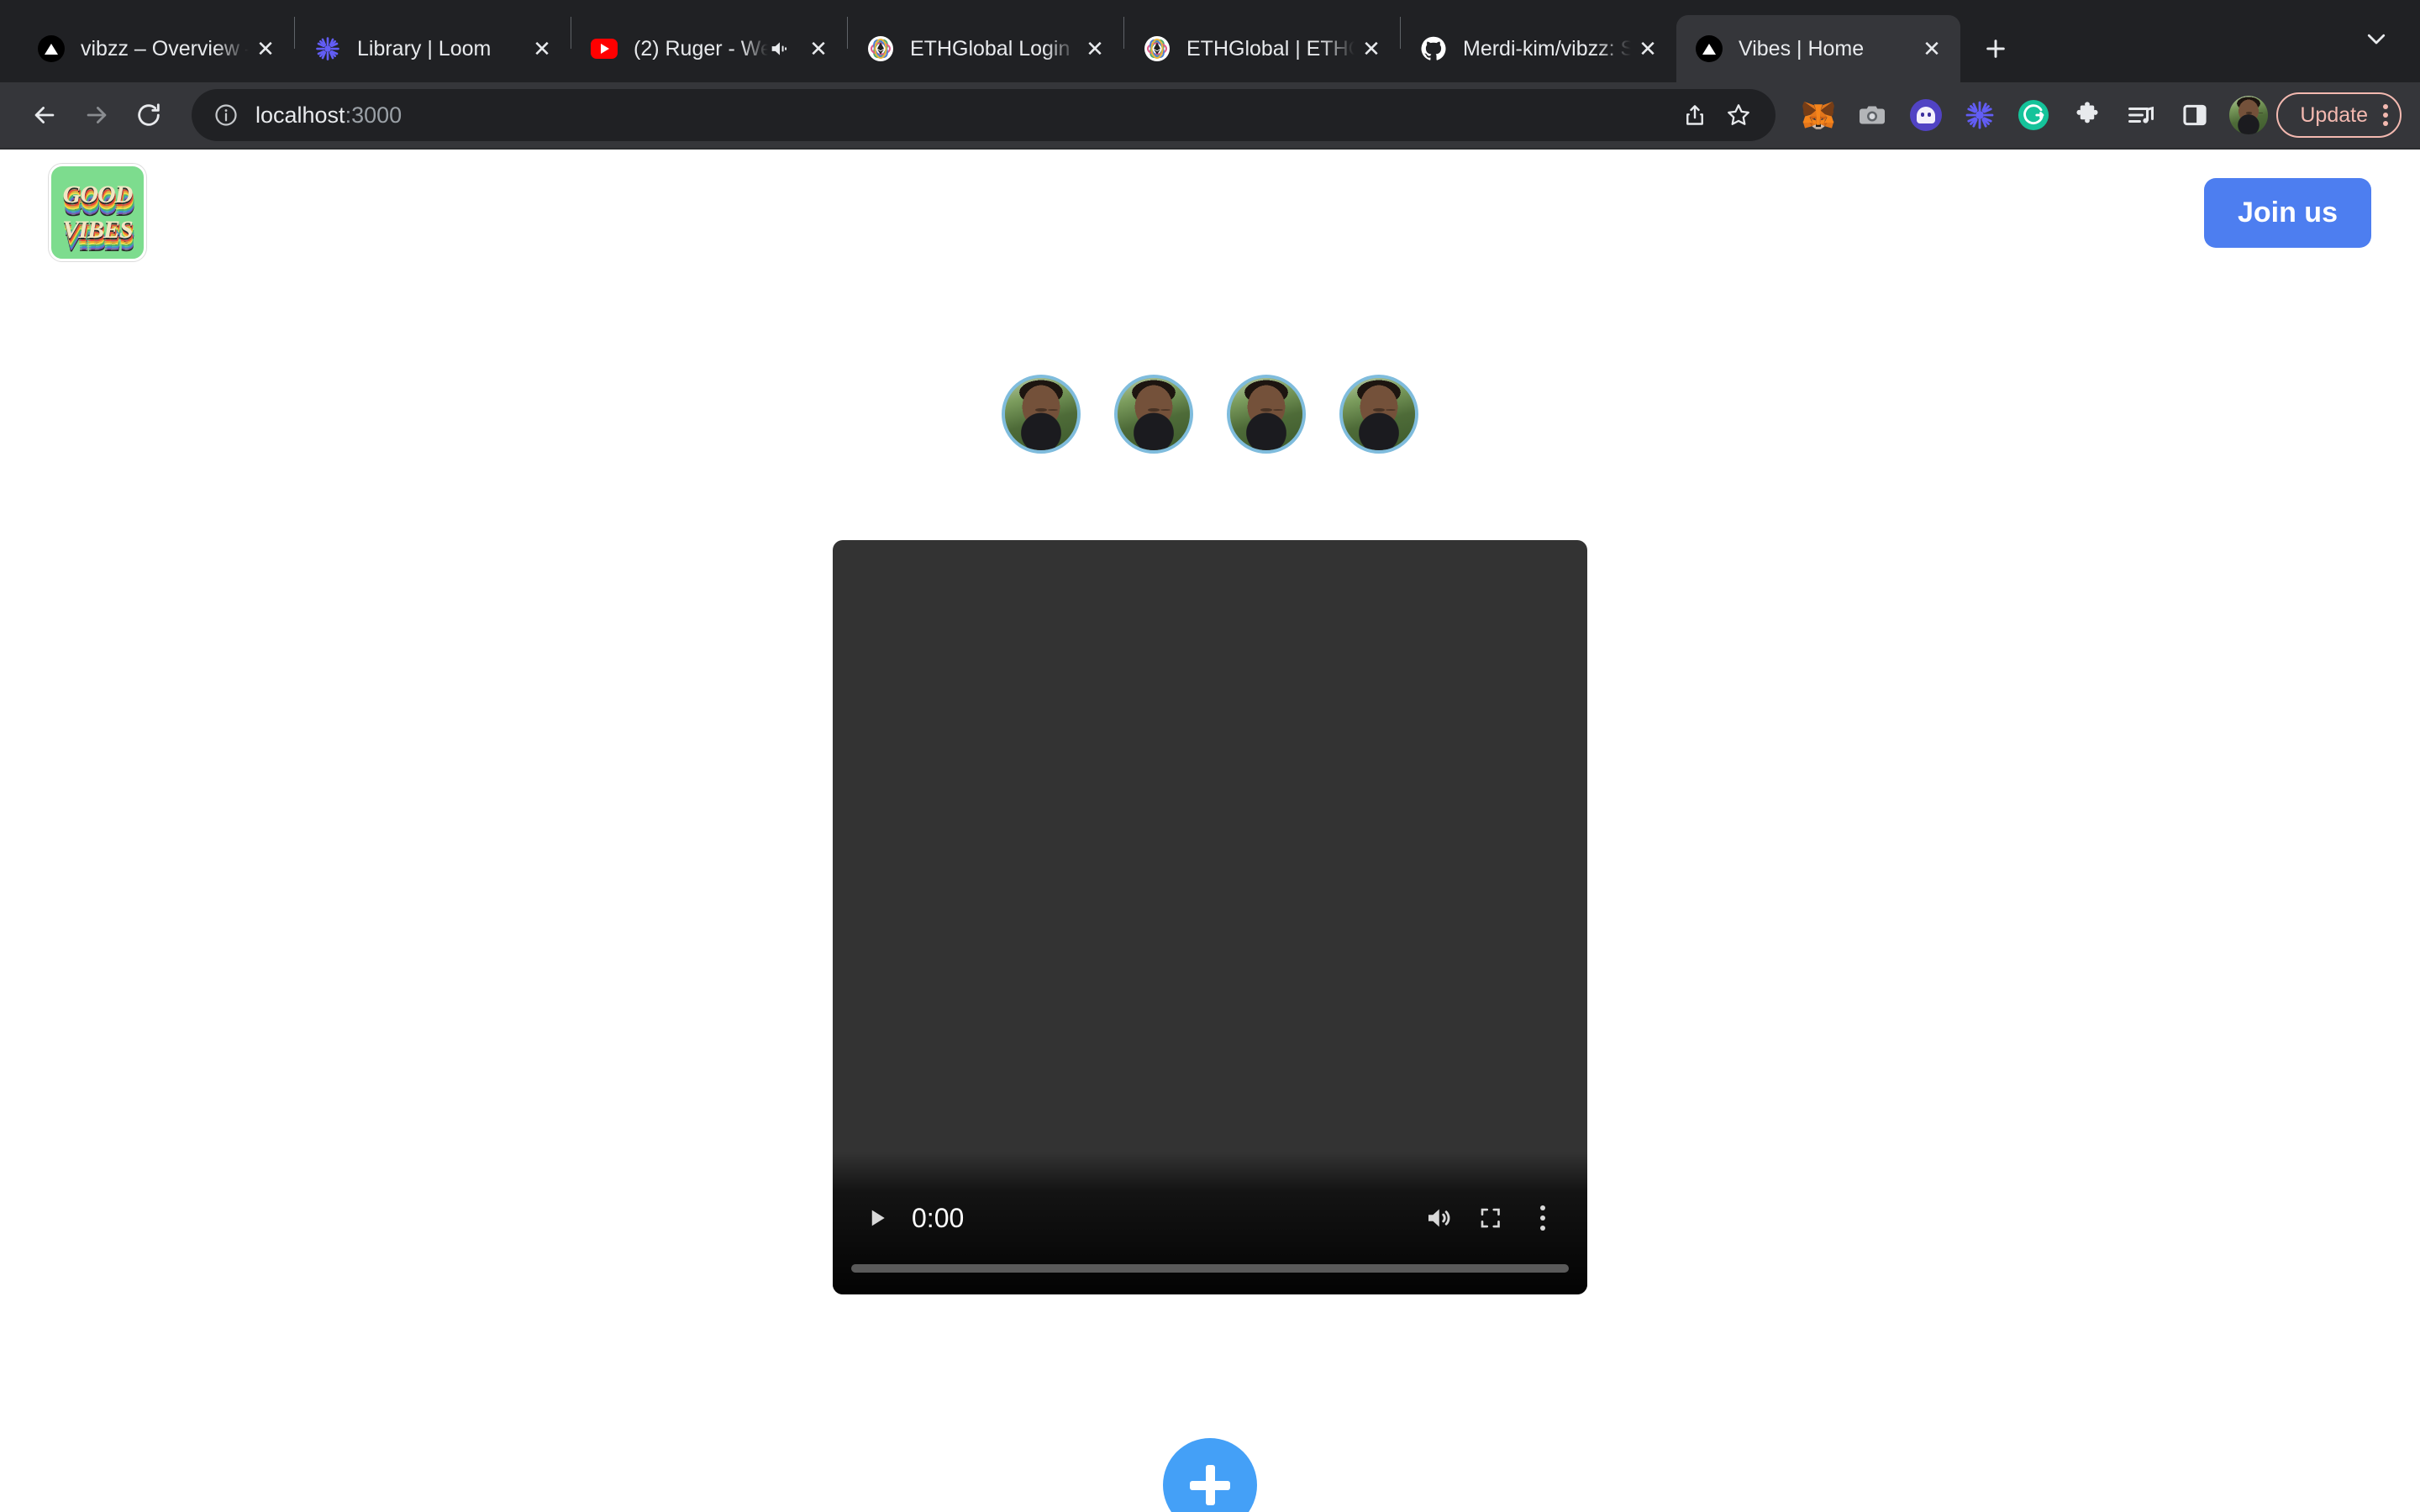 The width and height of the screenshot is (2420, 1512). What do you see at coordinates (991, 48) in the screenshot?
I see `tab-title: ETHGlobal Login` at bounding box center [991, 48].